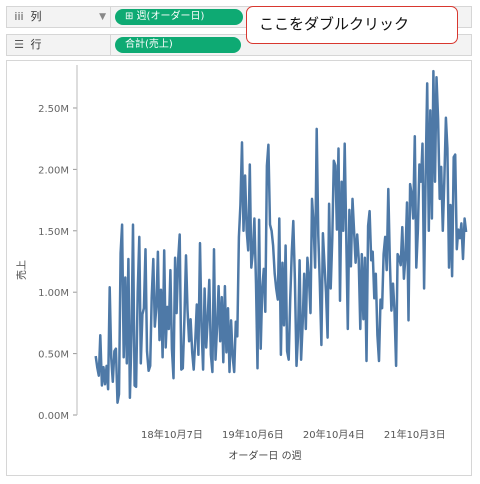 The height and width of the screenshot is (484, 480). What do you see at coordinates (53, 232) in the screenshot?
I see `y-tick-label: 1.50M` at bounding box center [53, 232].